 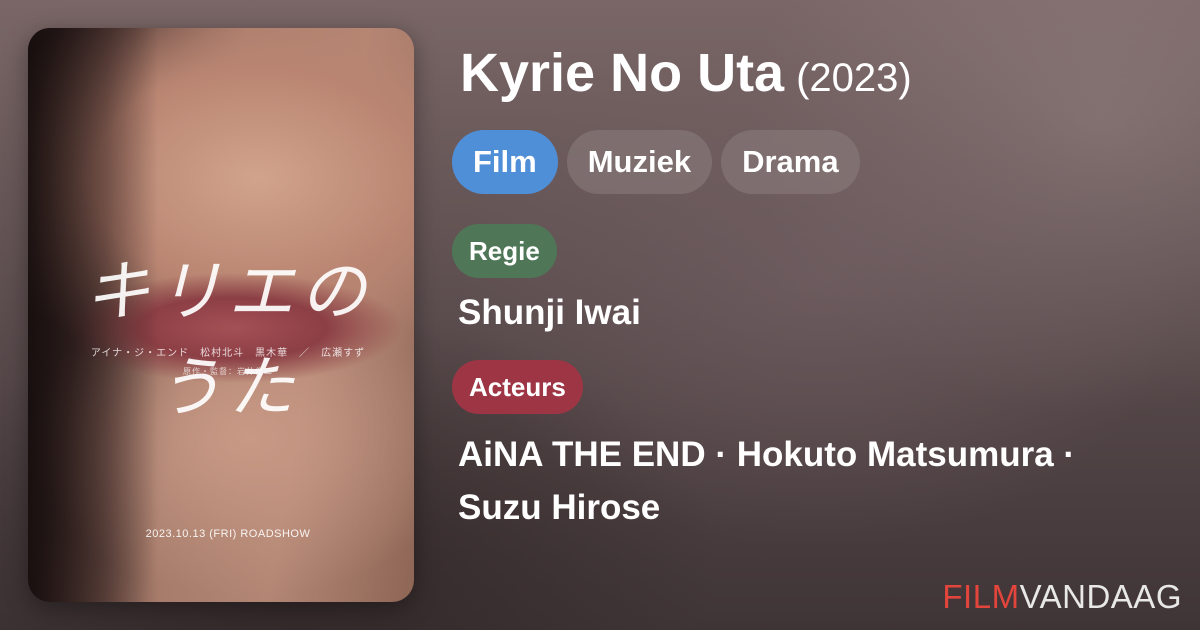 What do you see at coordinates (504, 251) in the screenshot?
I see `director-label: Regie` at bounding box center [504, 251].